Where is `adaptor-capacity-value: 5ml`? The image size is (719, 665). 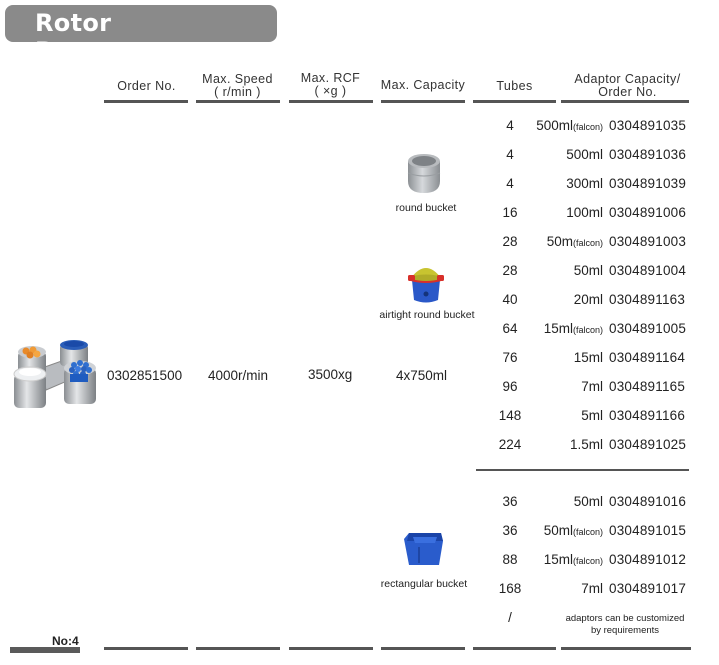 adaptor-capacity-value: 5ml is located at coordinates (592, 415).